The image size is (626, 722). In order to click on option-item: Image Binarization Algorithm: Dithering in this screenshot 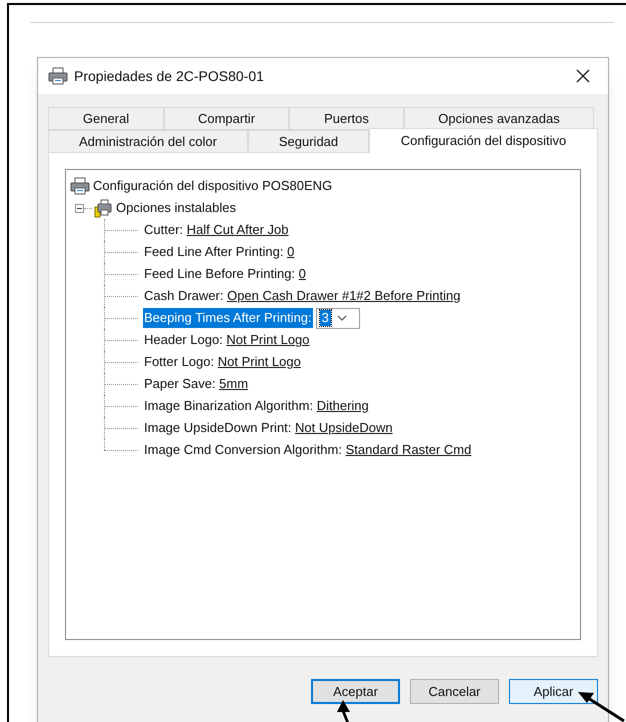, I will do `click(256, 406)`.